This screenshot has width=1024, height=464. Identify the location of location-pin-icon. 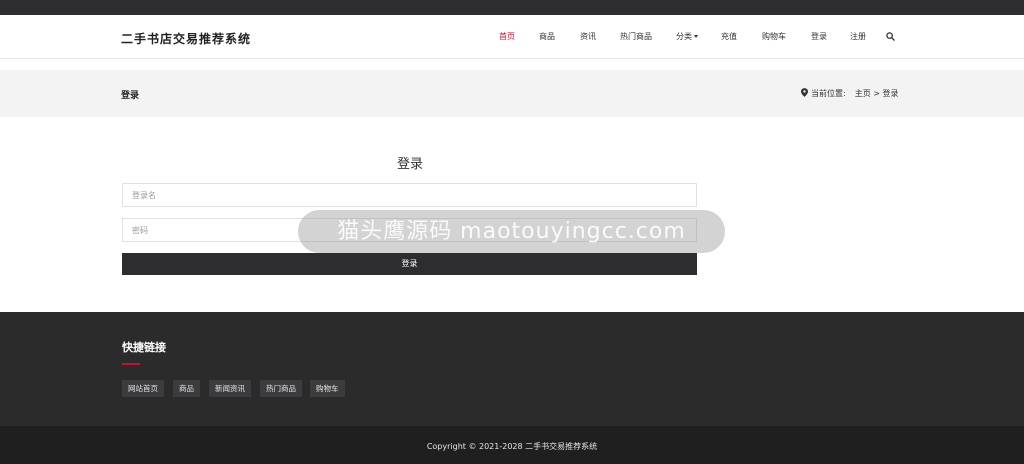
(804, 92).